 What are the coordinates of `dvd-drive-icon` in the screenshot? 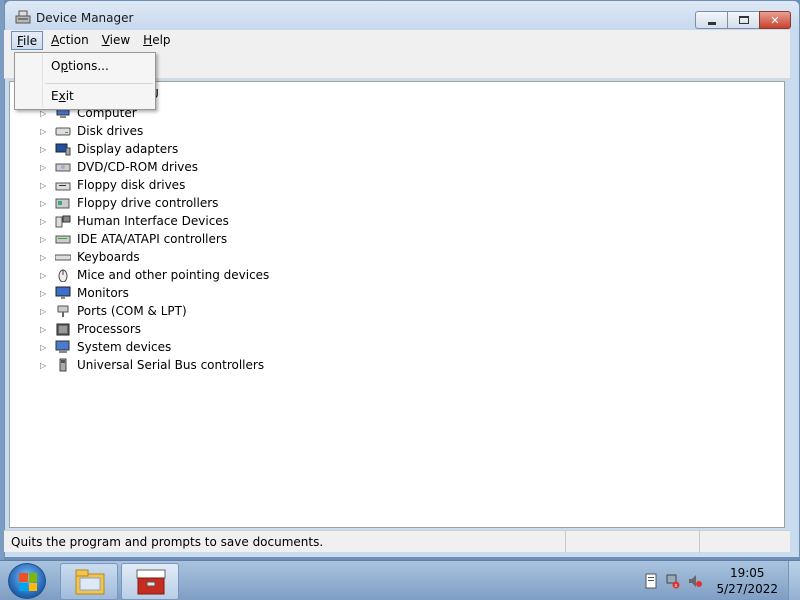 It's located at (63, 167).